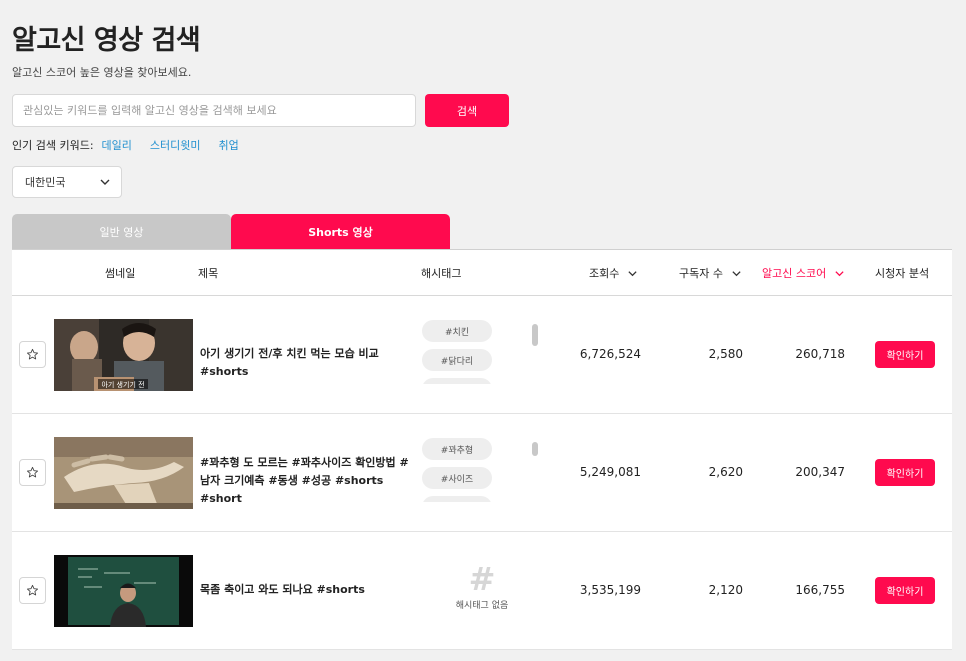 The height and width of the screenshot is (661, 966). Describe the element at coordinates (457, 449) in the screenshot. I see `hashtag-chip: #꽈추형` at that location.